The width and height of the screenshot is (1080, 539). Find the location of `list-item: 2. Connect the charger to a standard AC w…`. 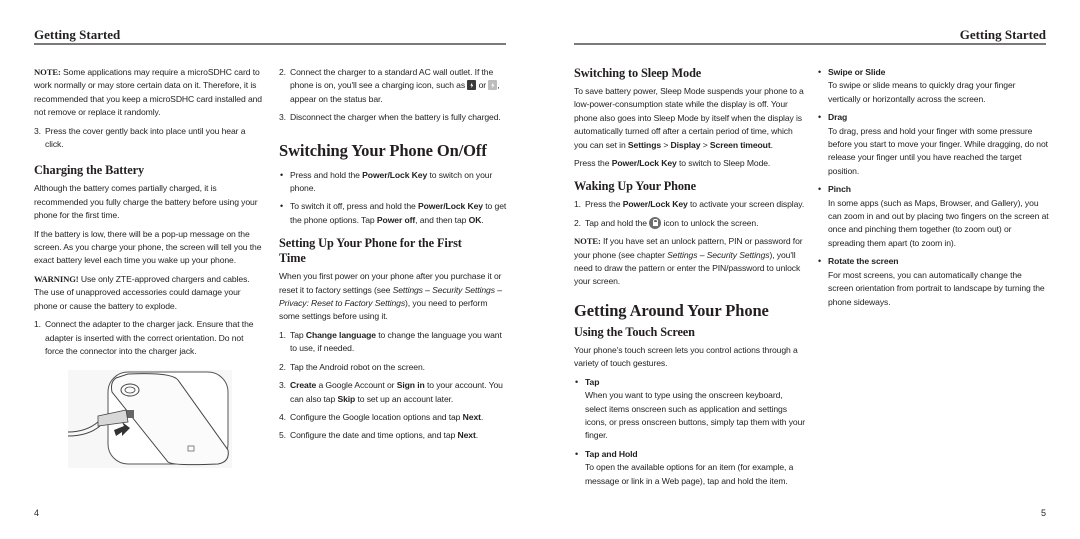

list-item: 2. Connect the charger to a standard AC w… is located at coordinates (389, 85).